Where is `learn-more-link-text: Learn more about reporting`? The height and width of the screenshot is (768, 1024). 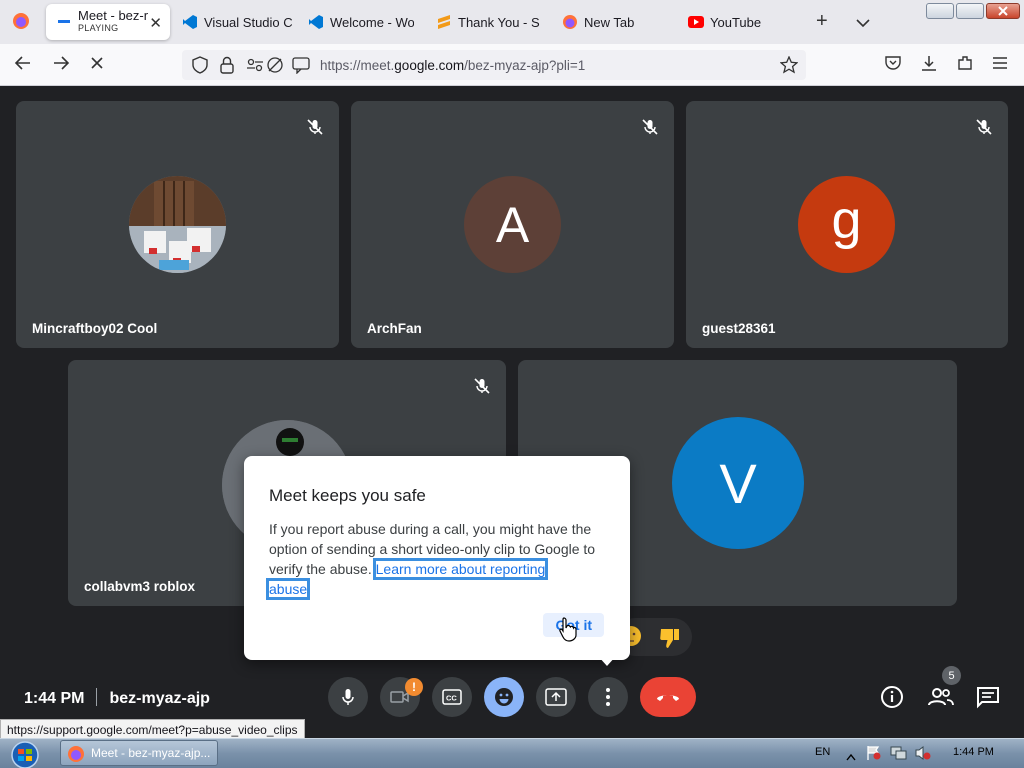
learn-more-link-text: Learn more about reporting is located at coordinates (460, 569).